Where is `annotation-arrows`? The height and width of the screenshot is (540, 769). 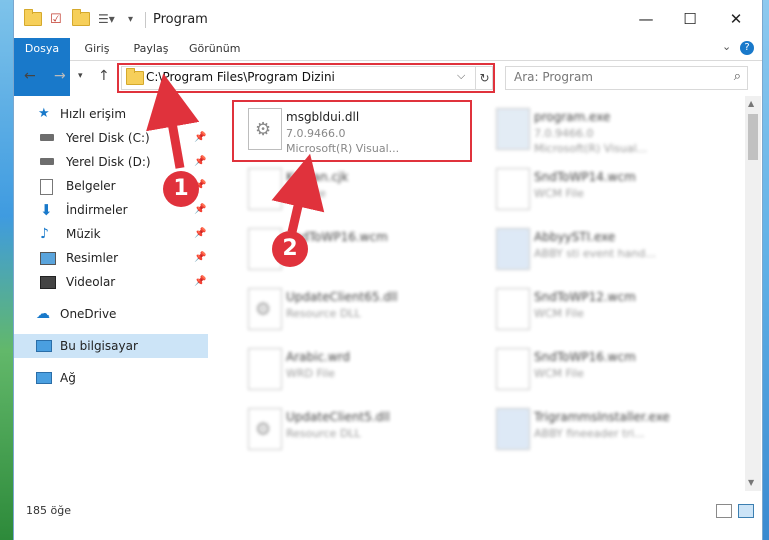 annotation-arrows is located at coordinates (235, 153).